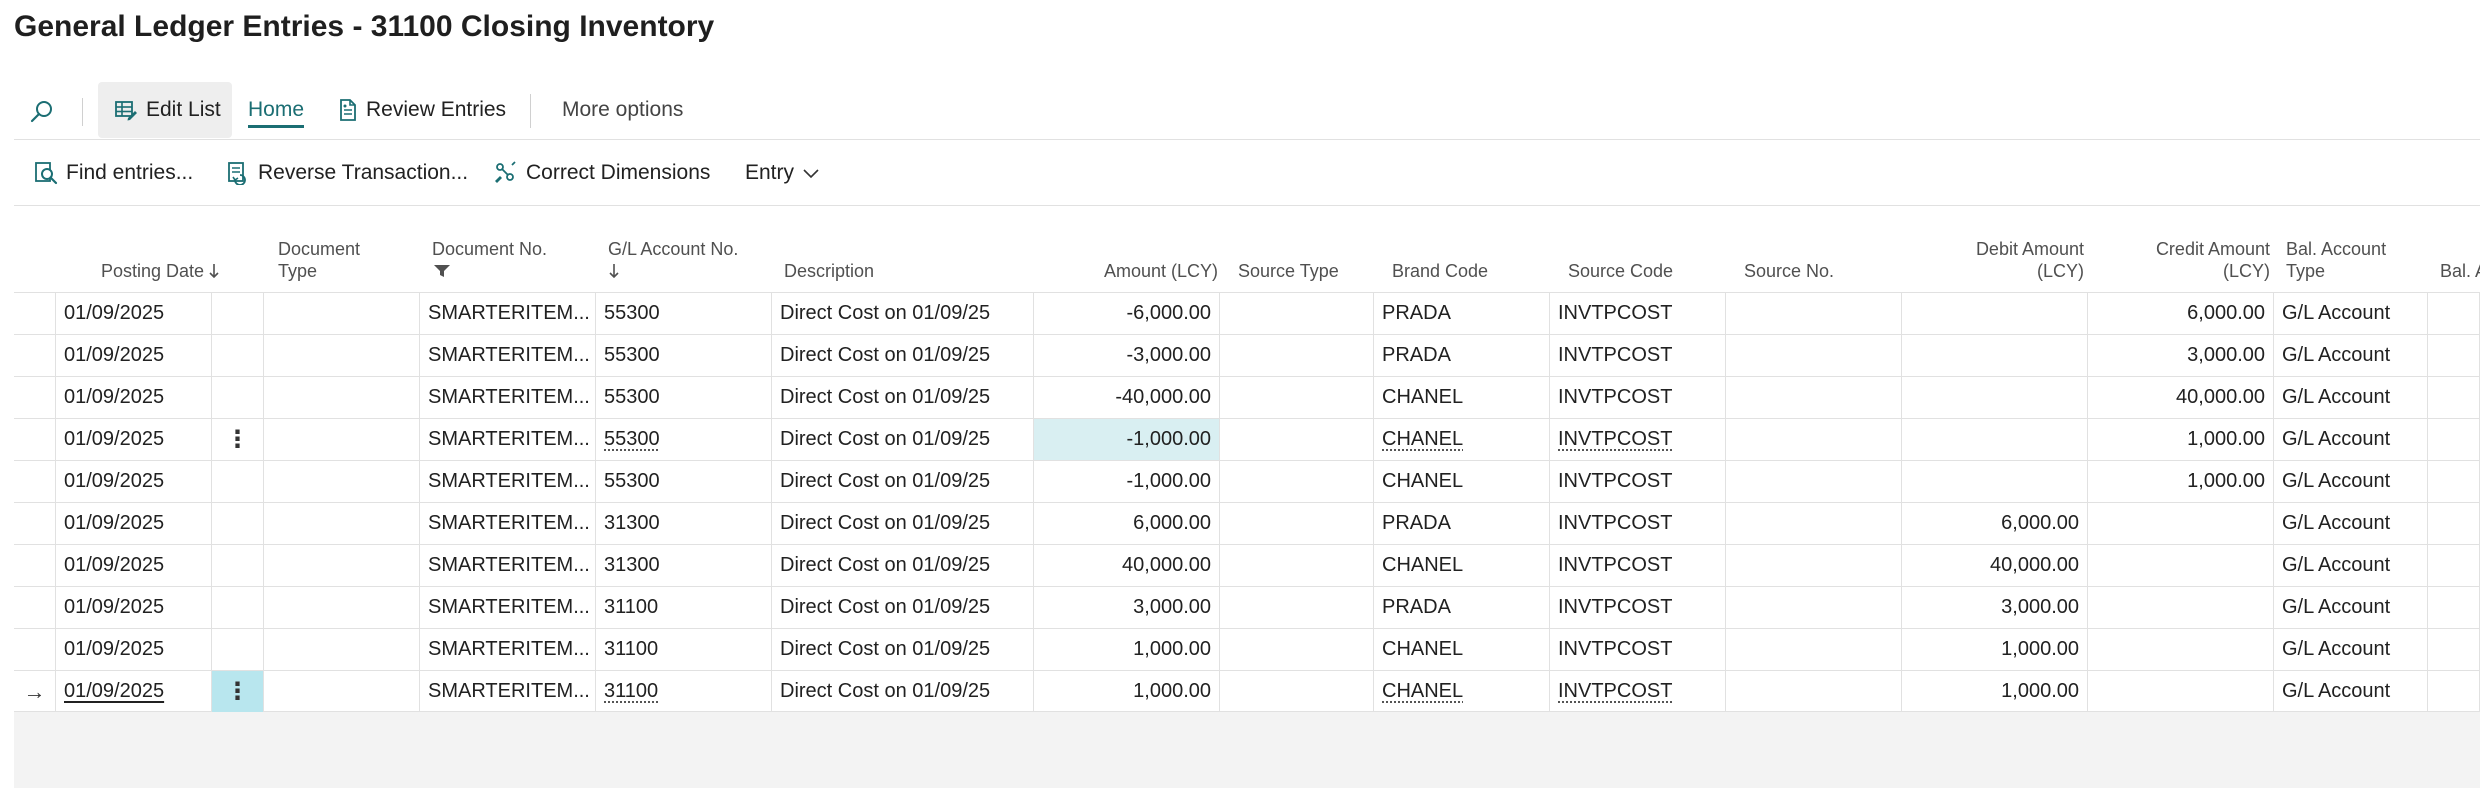 This screenshot has height=788, width=2480. I want to click on col-header-credit-amount: Credit Amount (LCY), so click(2185, 260).